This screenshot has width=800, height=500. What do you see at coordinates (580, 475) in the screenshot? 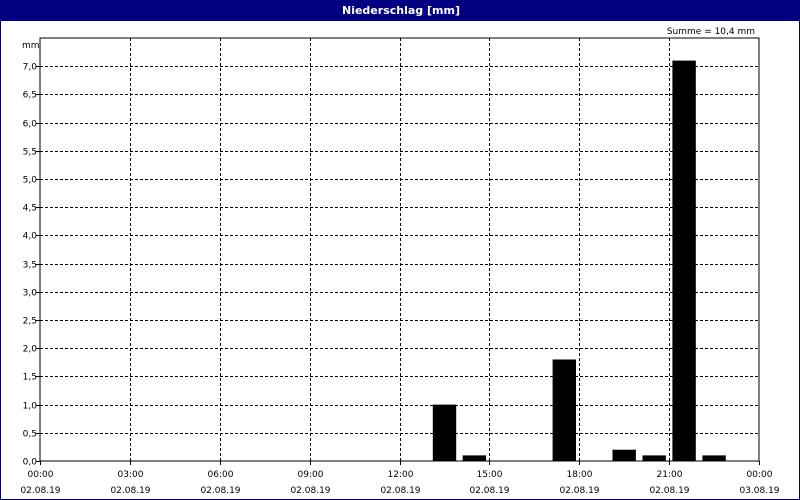
I see `x-tick-time: 18:00` at bounding box center [580, 475].